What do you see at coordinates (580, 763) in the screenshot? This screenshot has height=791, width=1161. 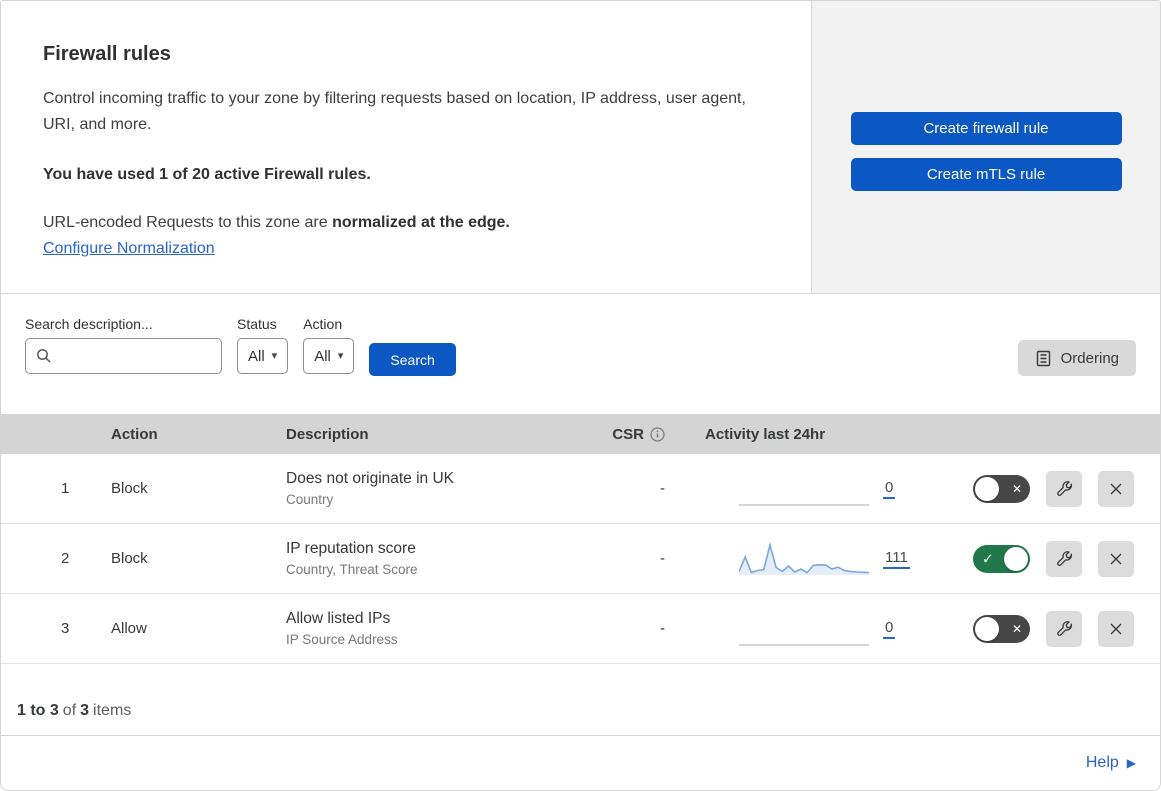 I see `help-bar: Help ▶` at bounding box center [580, 763].